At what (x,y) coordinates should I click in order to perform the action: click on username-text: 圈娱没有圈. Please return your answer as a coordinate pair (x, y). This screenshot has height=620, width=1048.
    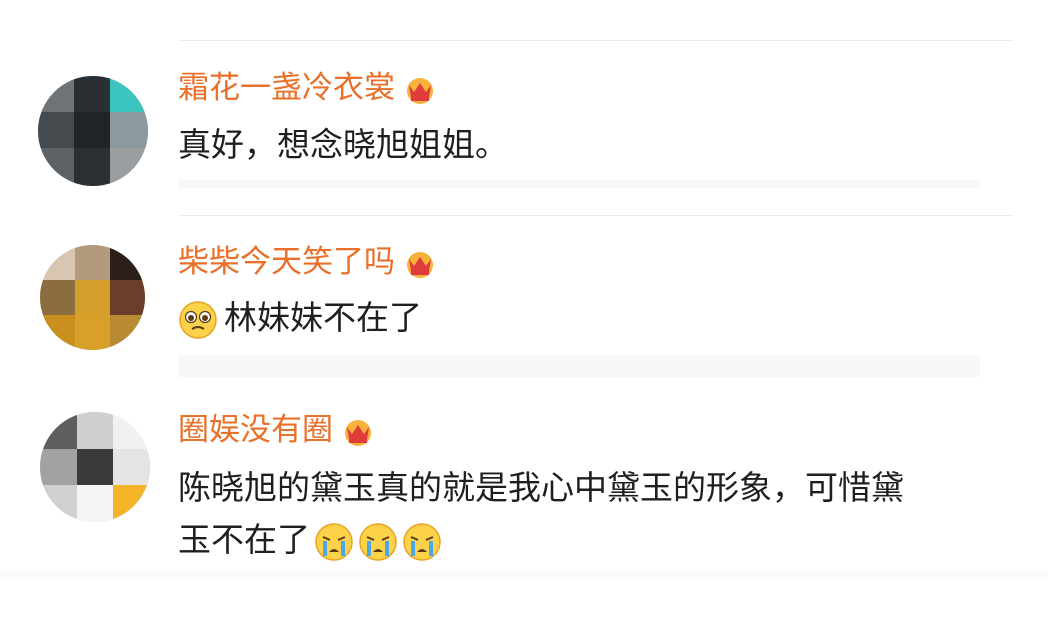
    Looking at the image, I should click on (255, 430).